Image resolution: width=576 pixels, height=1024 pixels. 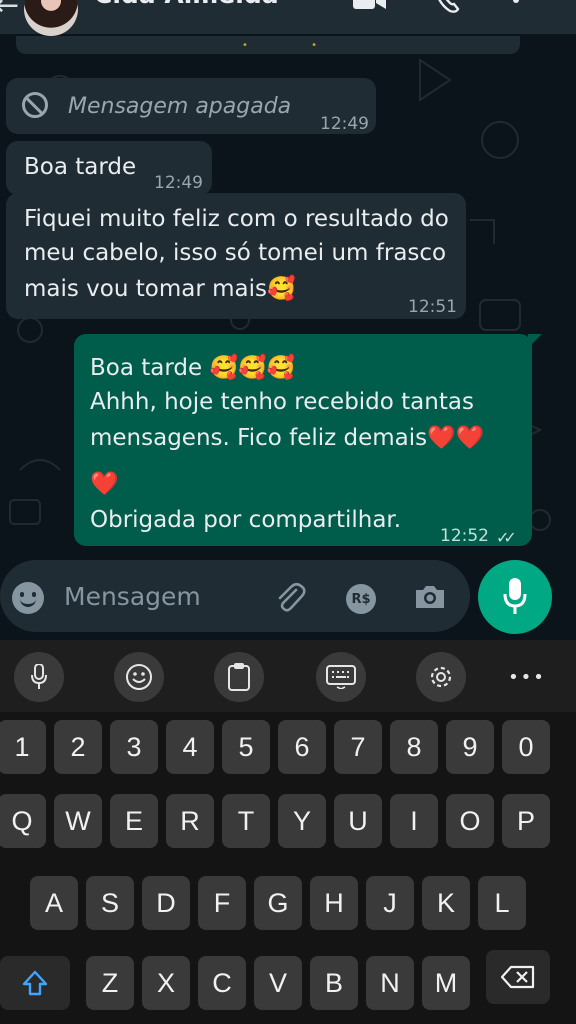 I want to click on keyboard-toolbar: •••, so click(x=288, y=676).